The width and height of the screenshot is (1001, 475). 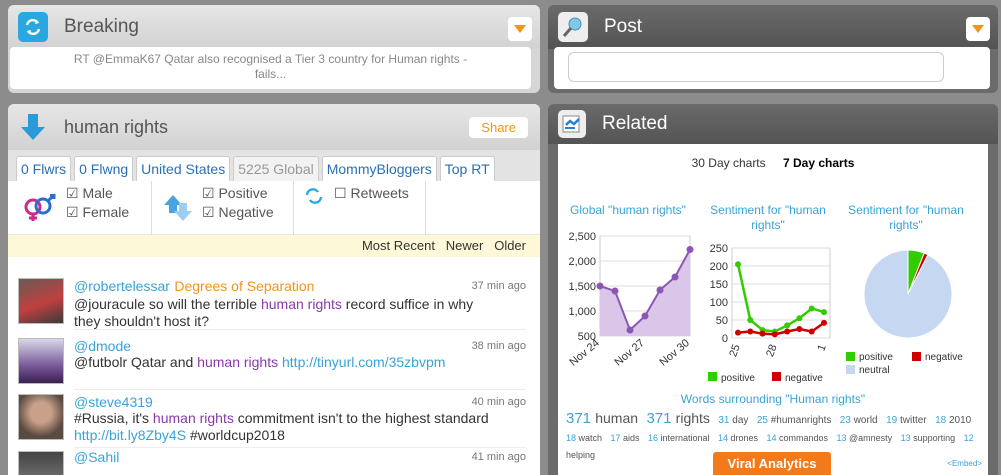 I want to click on word-count: 25, so click(x=763, y=420).